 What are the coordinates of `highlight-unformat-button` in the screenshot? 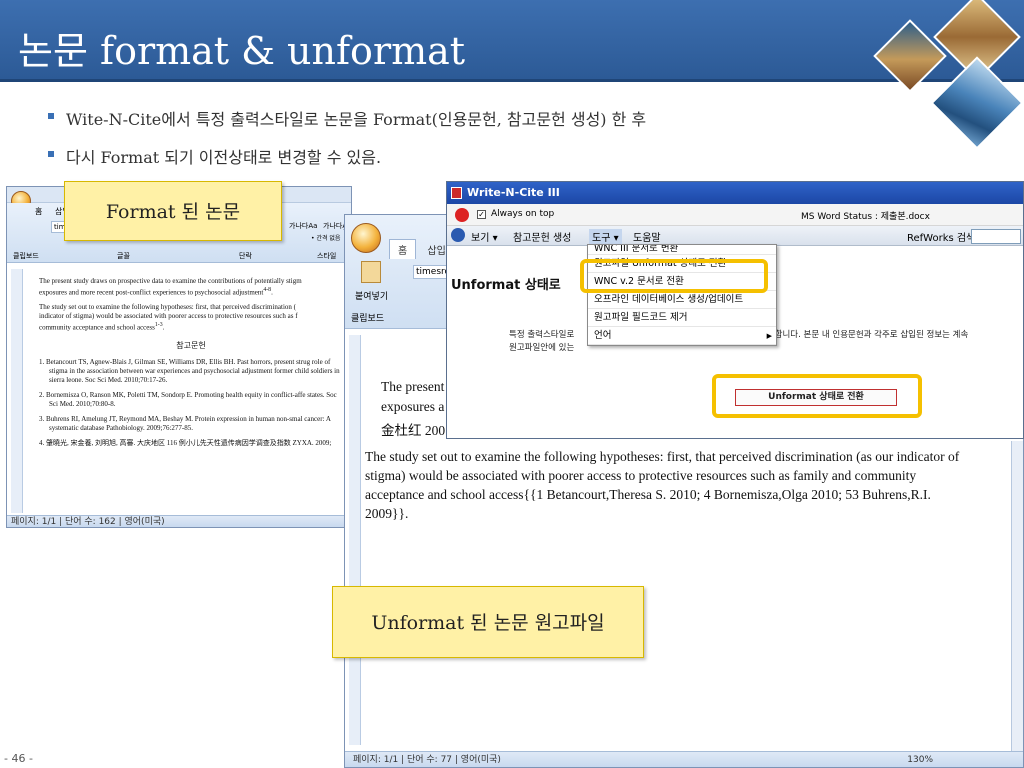 It's located at (817, 396).